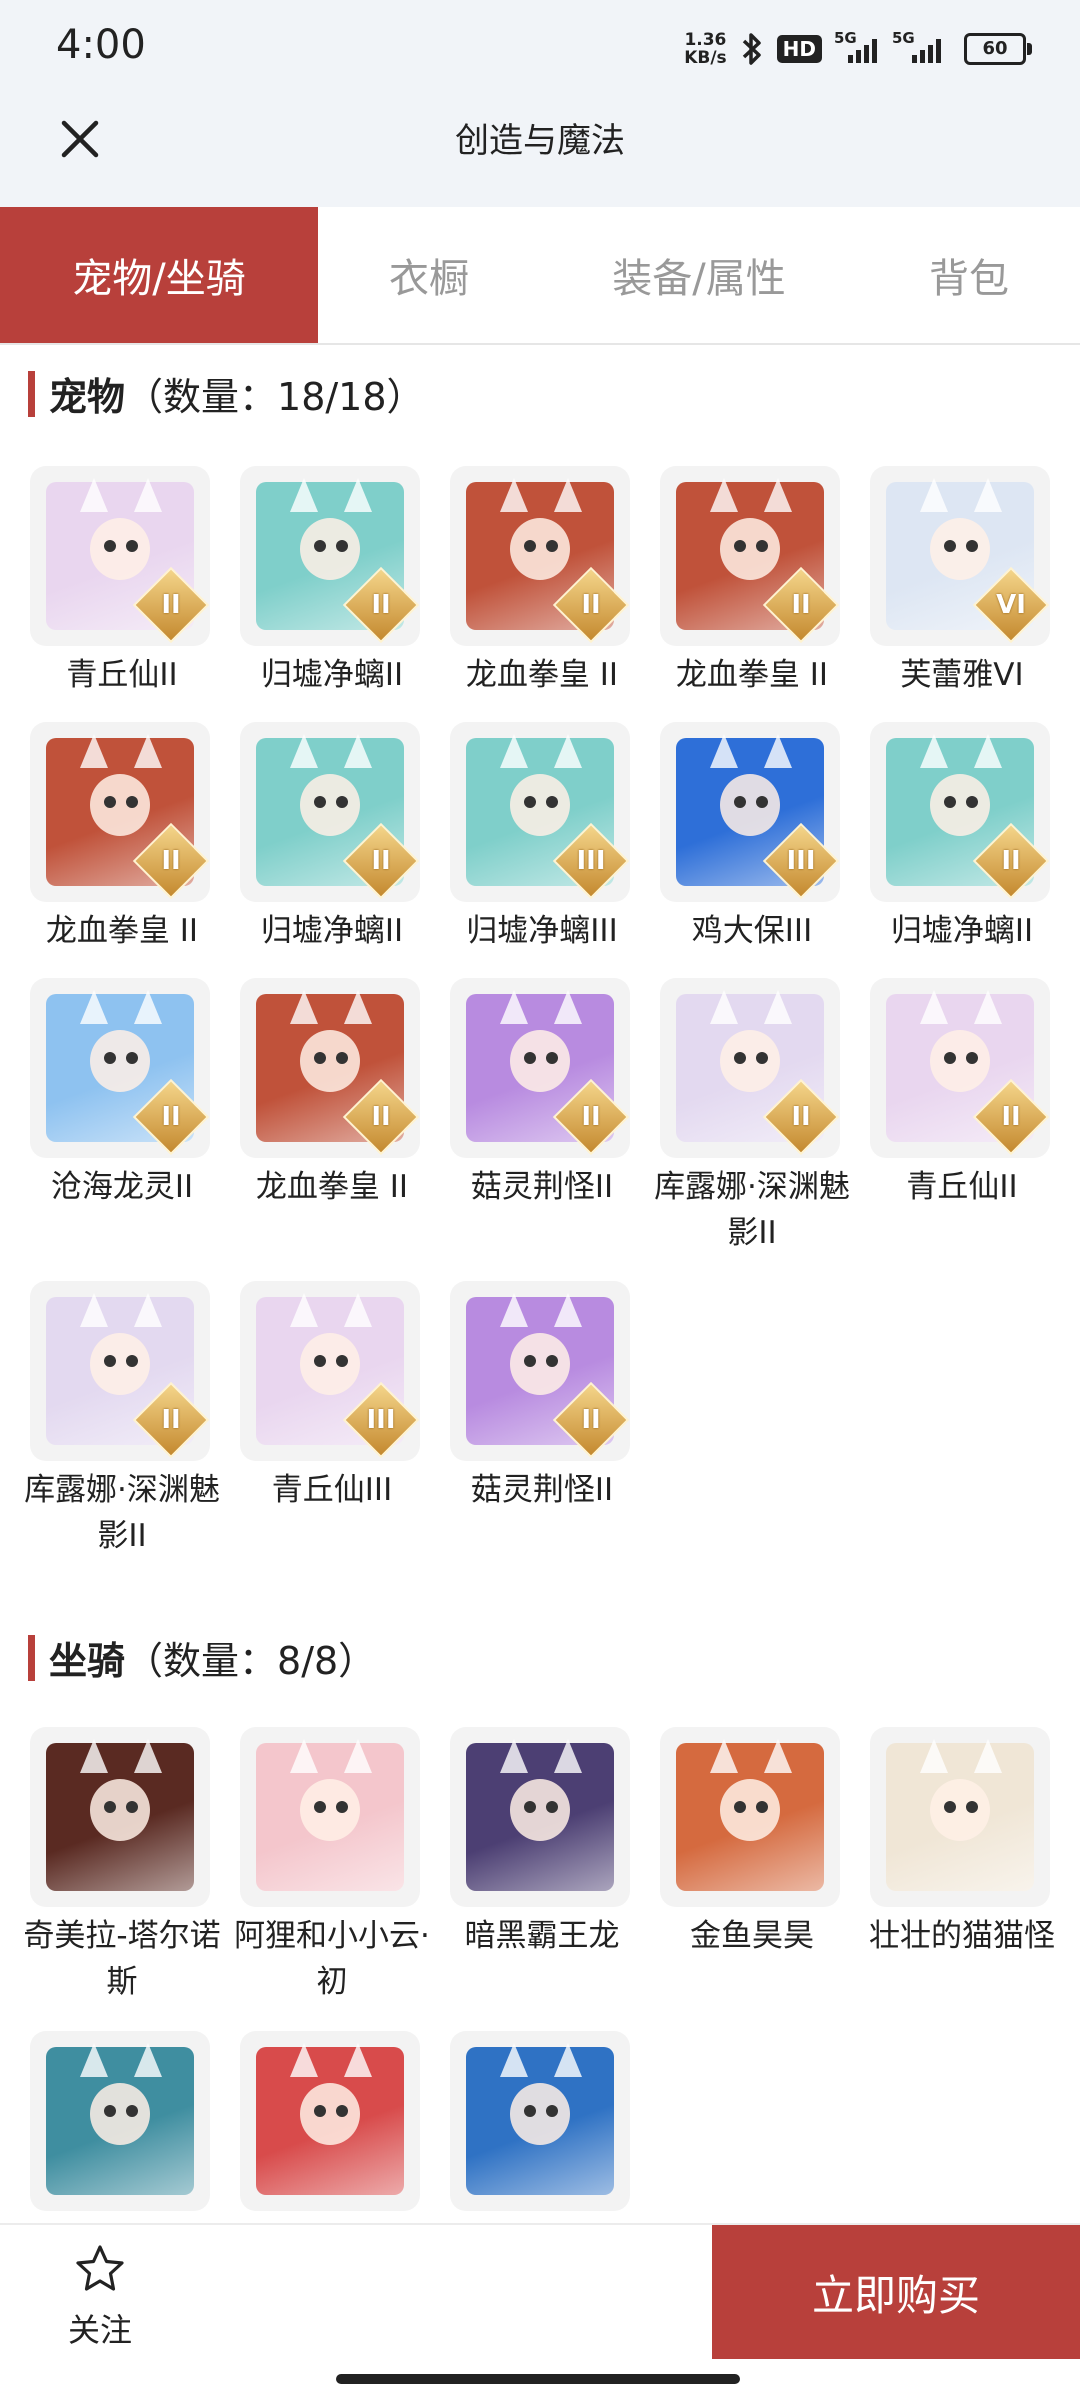 Image resolution: width=1080 pixels, height=2403 pixels. Describe the element at coordinates (752, 838) in the screenshot. I see `pet-card: III 鸡大保III` at that location.